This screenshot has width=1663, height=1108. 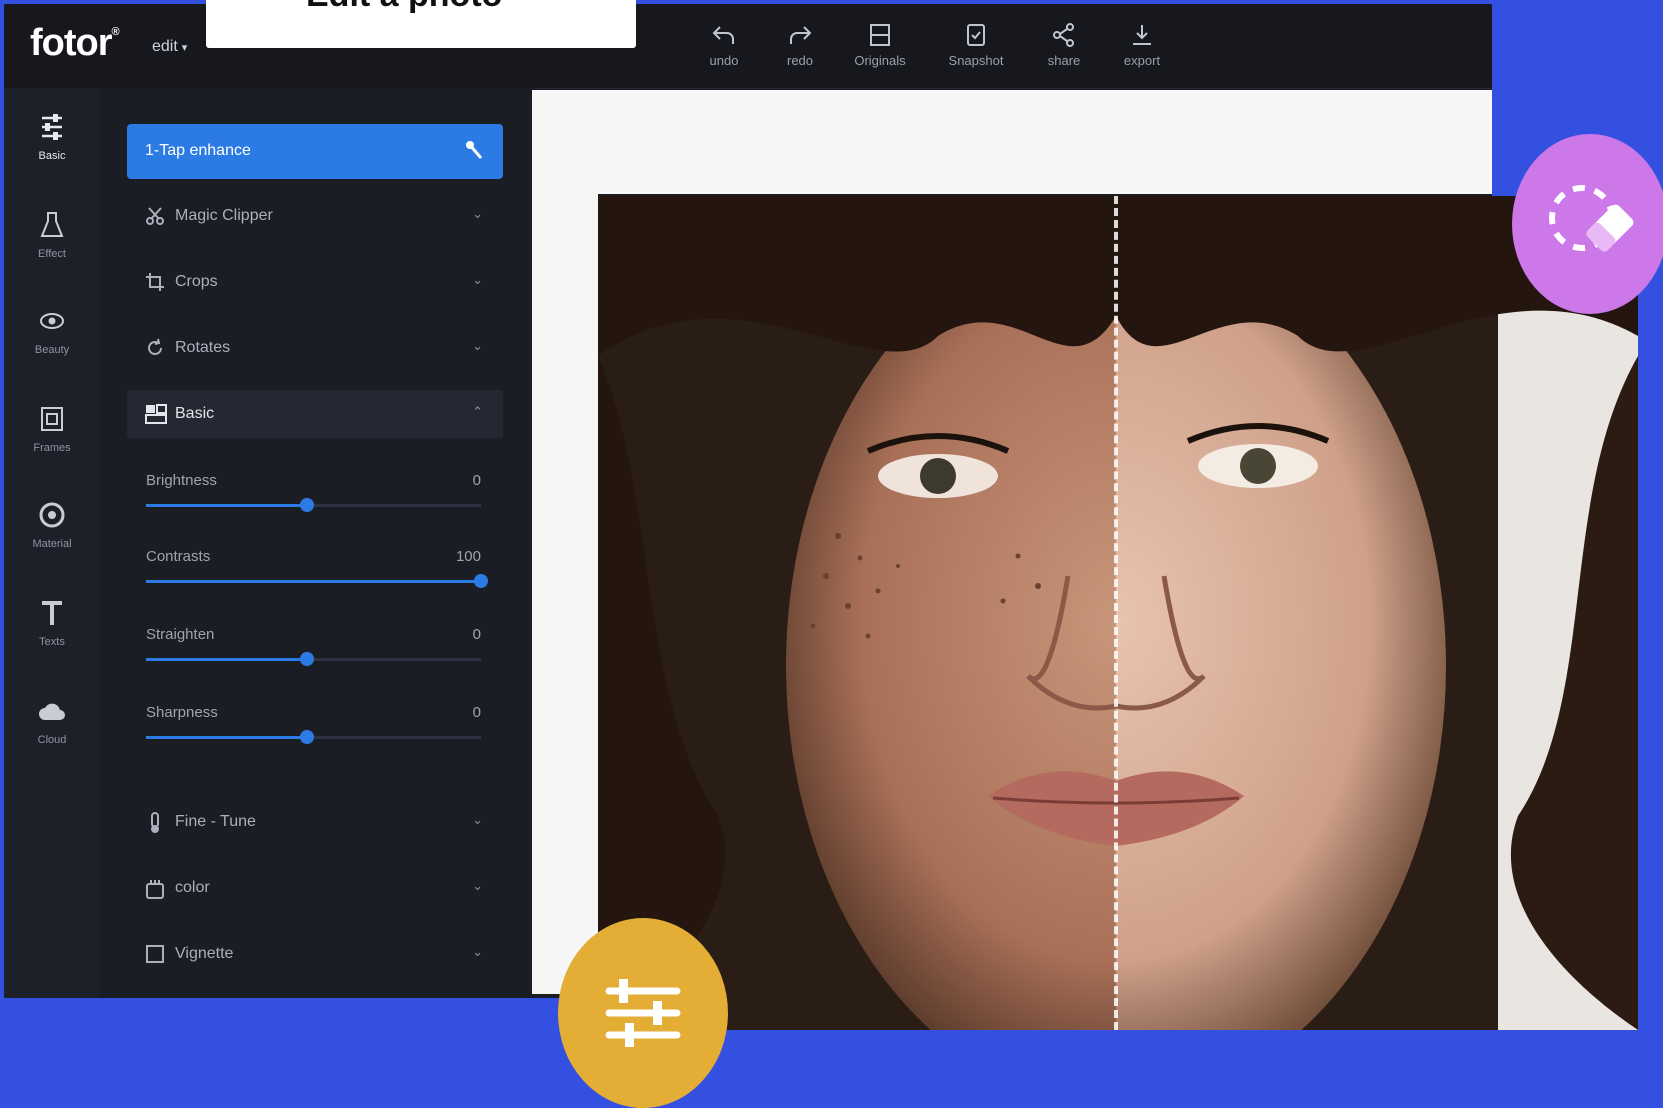 I want to click on rail-label-effect: Effect, so click(x=52, y=254).